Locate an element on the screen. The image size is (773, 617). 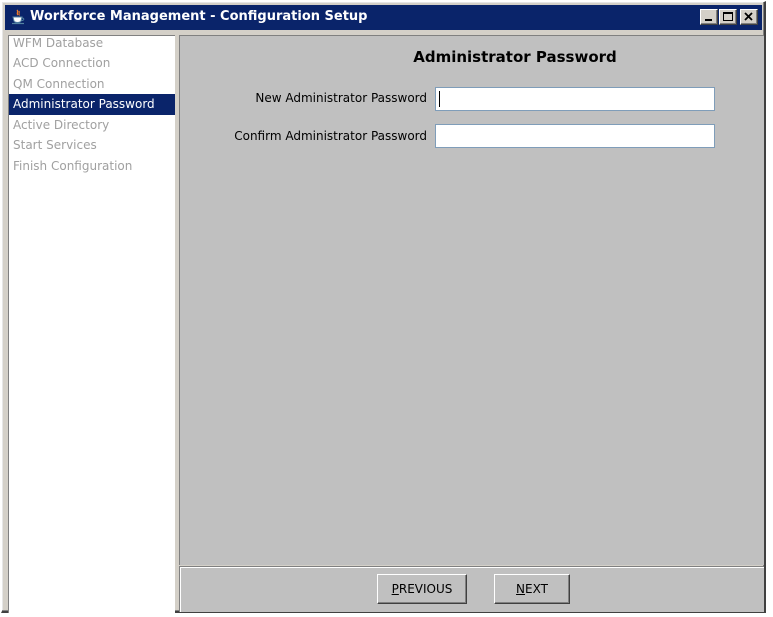
text-caret is located at coordinates (439, 99).